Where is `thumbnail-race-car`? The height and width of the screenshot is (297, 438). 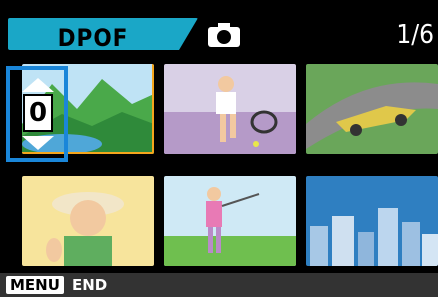
thumbnail-race-car is located at coordinates (372, 109).